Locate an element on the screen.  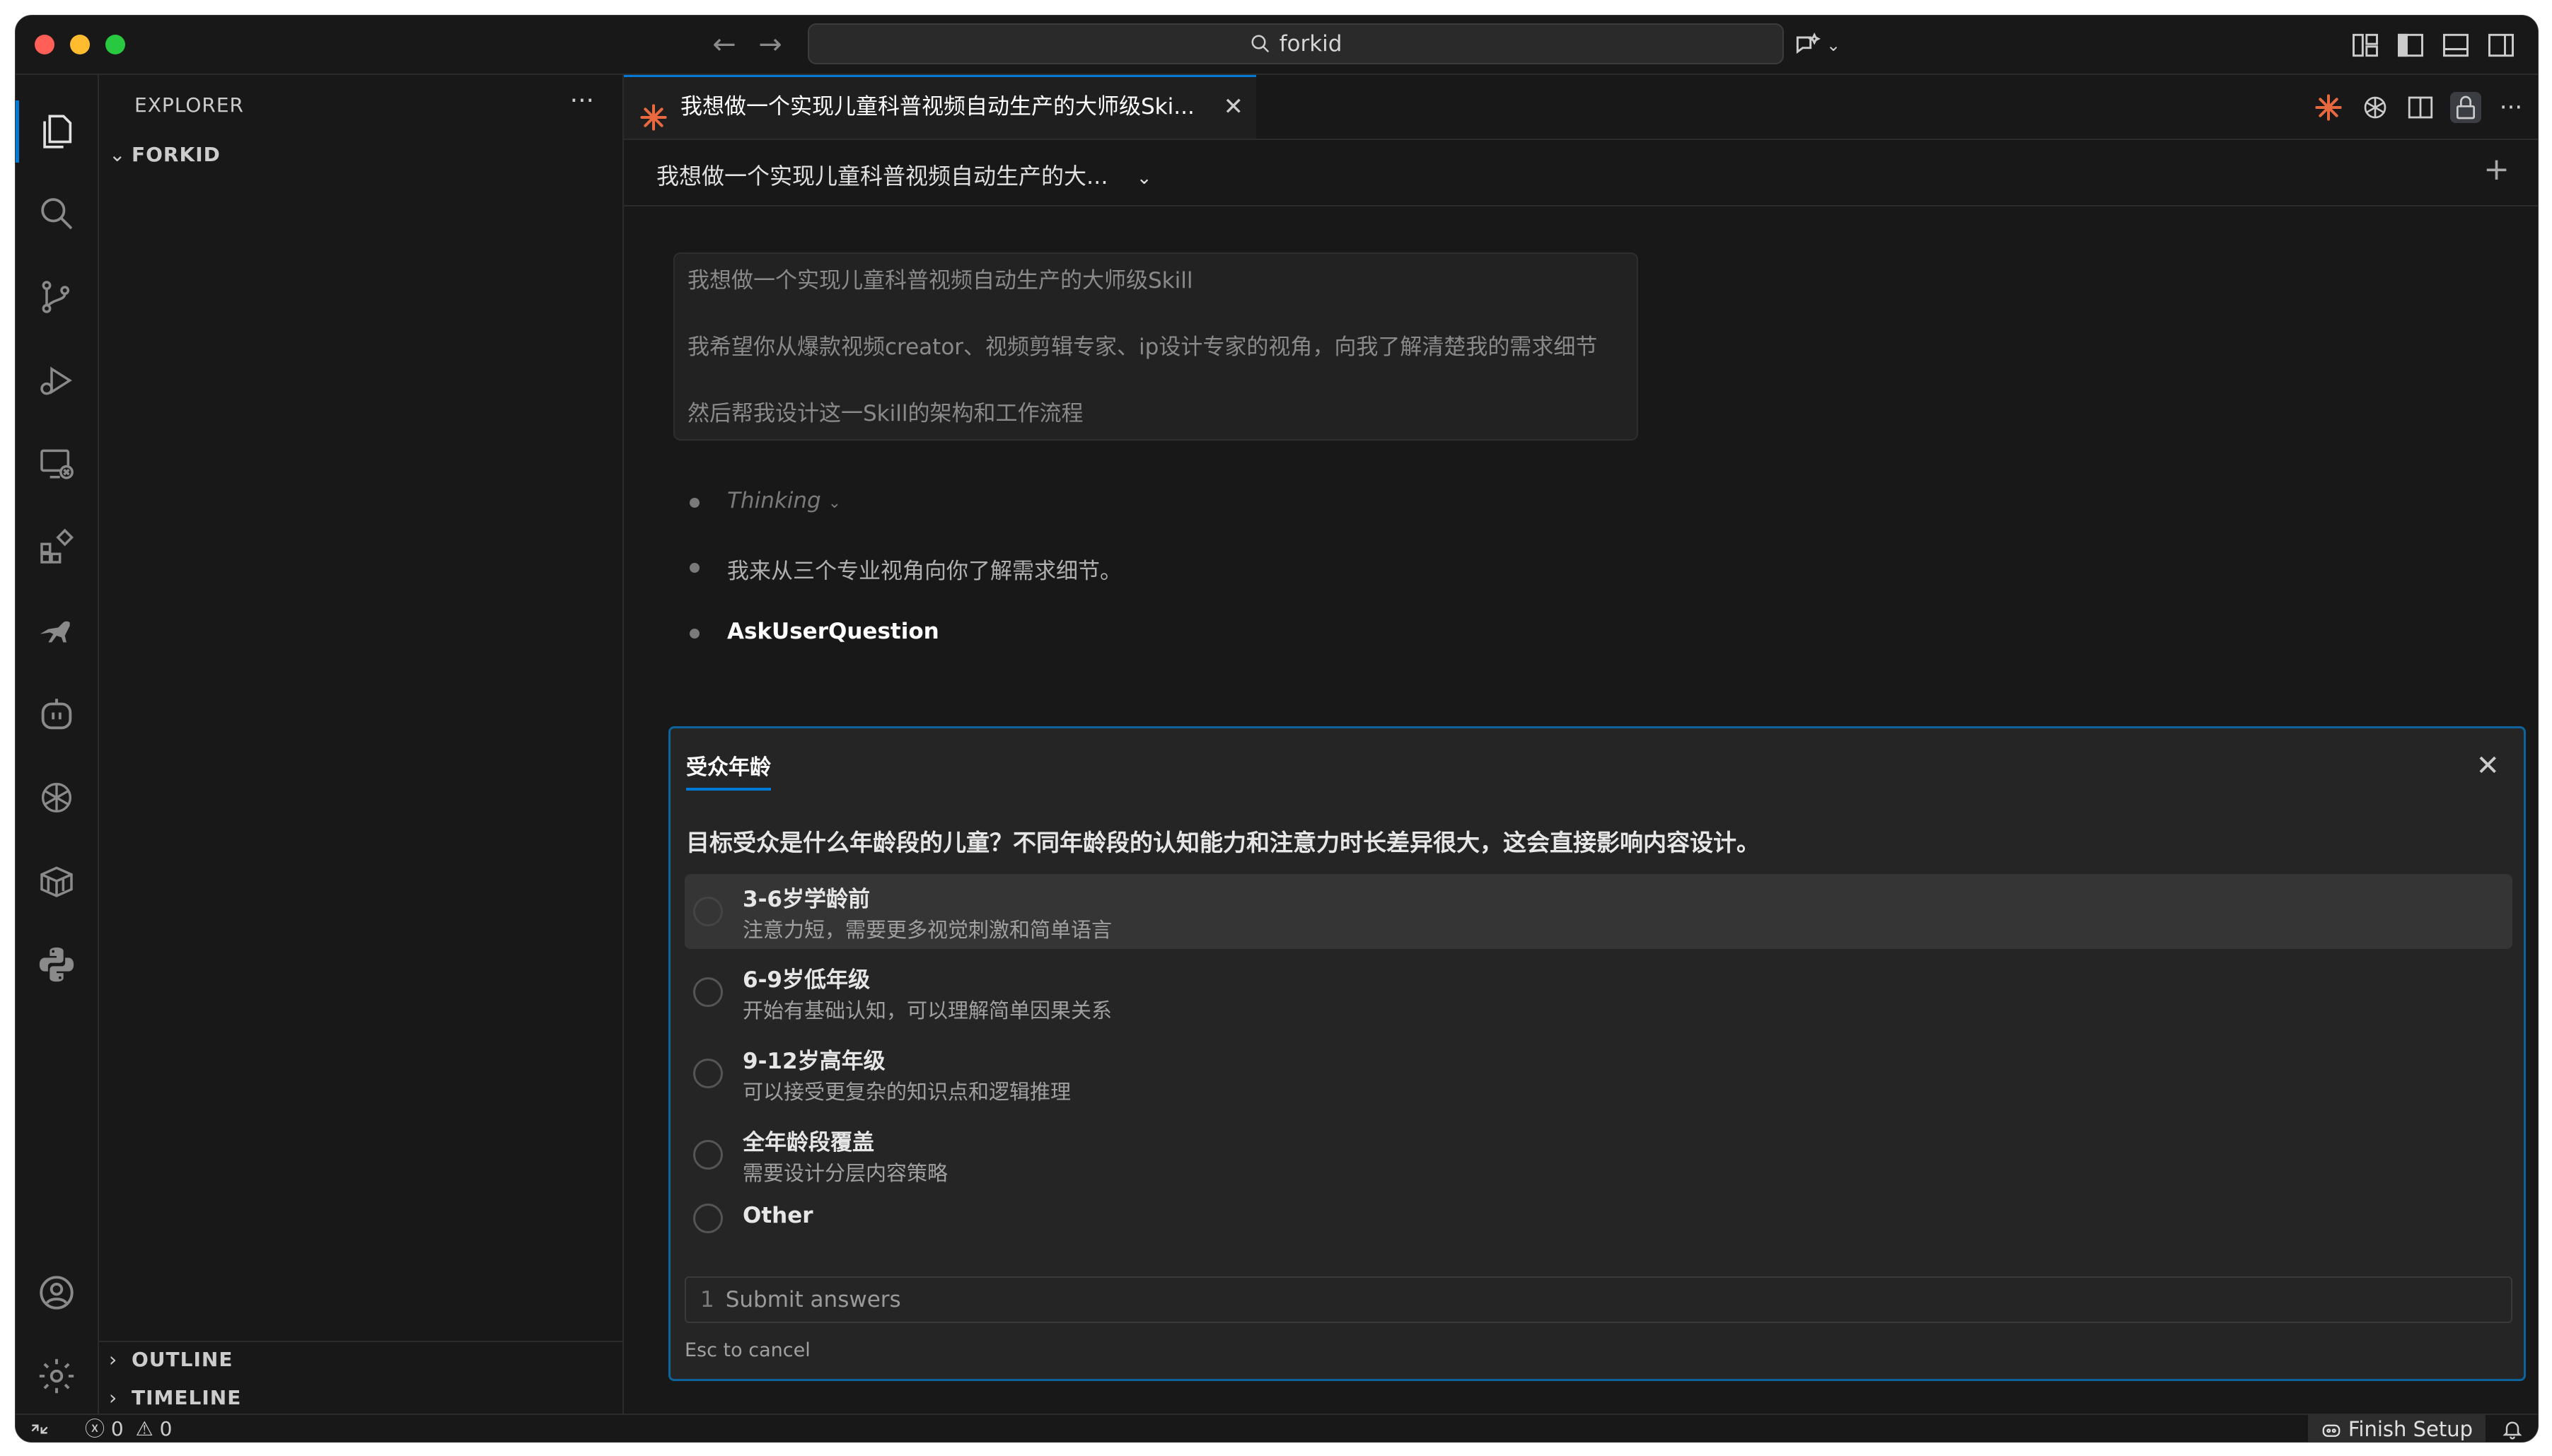
forward-arrow-icon: → is located at coordinates (770, 44).